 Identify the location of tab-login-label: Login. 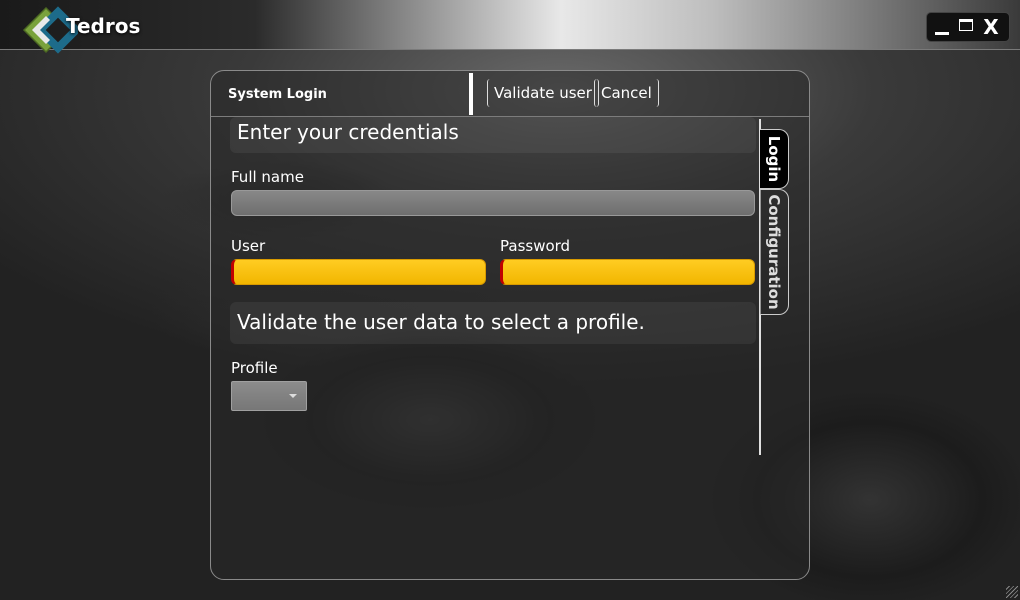
(774, 159).